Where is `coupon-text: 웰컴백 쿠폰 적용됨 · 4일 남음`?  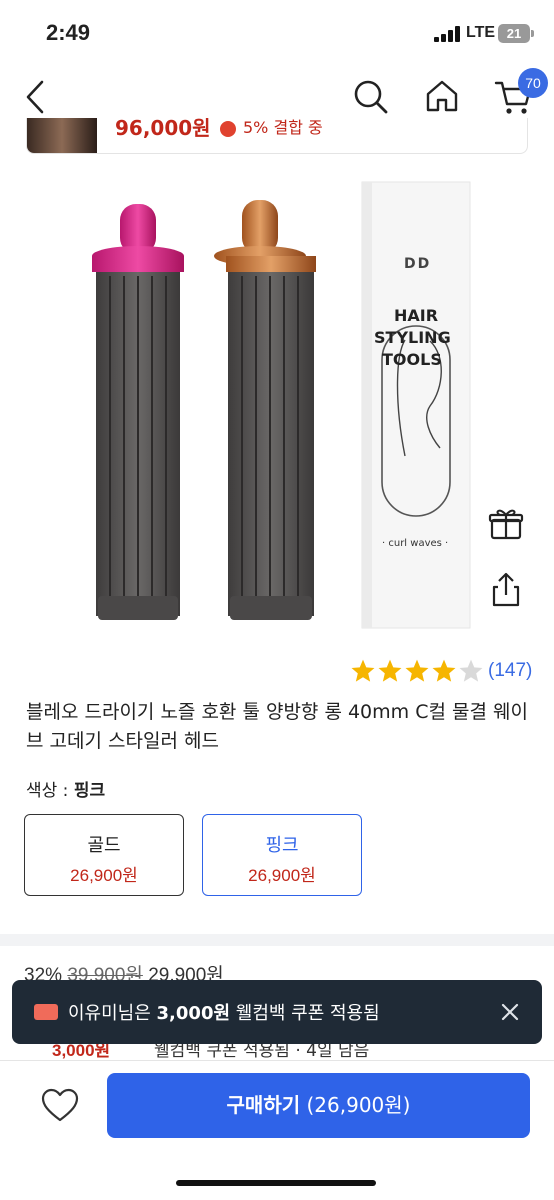 coupon-text: 웰컴백 쿠폰 적용됨 · 4일 남음 is located at coordinates (262, 1051).